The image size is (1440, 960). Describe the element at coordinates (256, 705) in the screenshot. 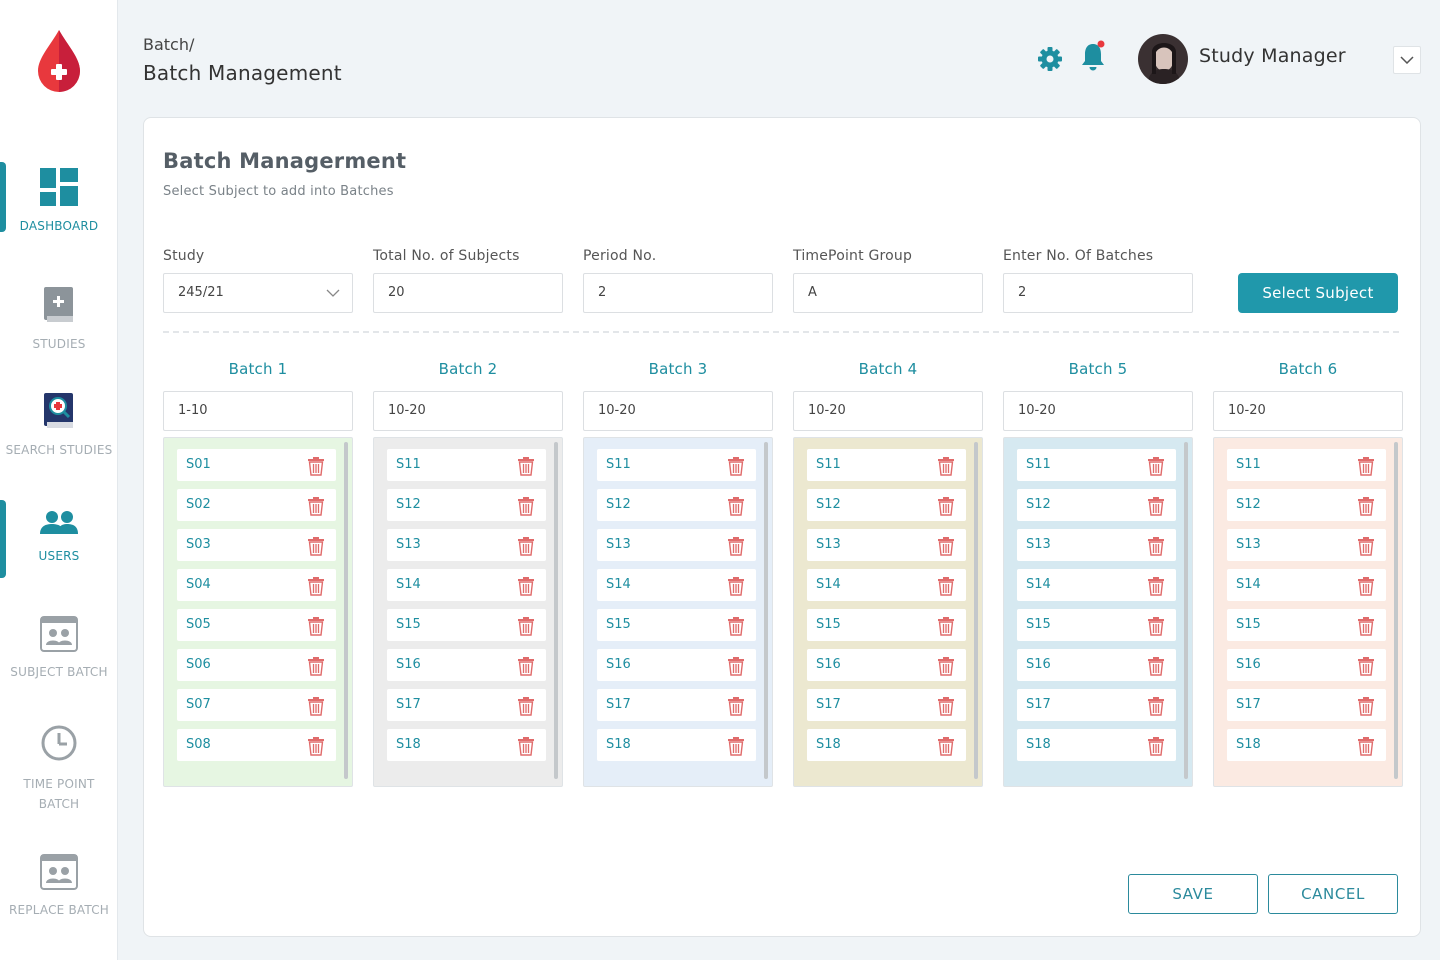

I see `subject-item: S07` at that location.